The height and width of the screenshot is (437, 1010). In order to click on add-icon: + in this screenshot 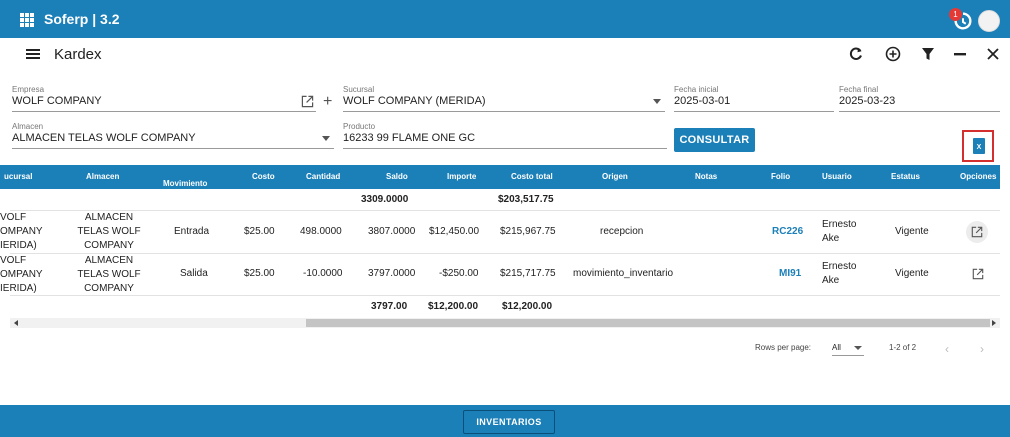, I will do `click(327, 102)`.